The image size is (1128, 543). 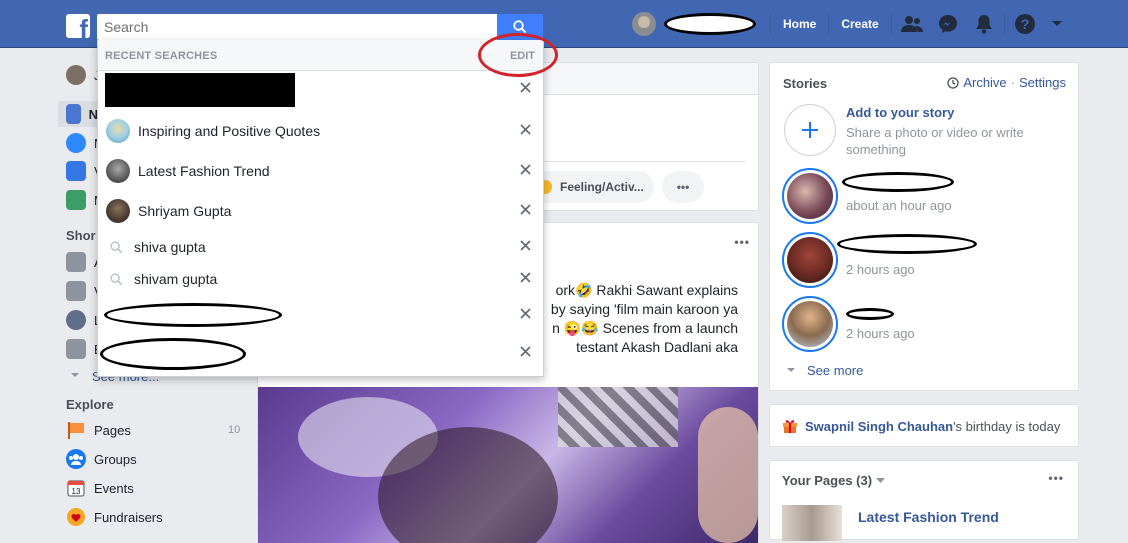 What do you see at coordinates (1056, 478) in the screenshot?
I see `your-pages-options-button: •••` at bounding box center [1056, 478].